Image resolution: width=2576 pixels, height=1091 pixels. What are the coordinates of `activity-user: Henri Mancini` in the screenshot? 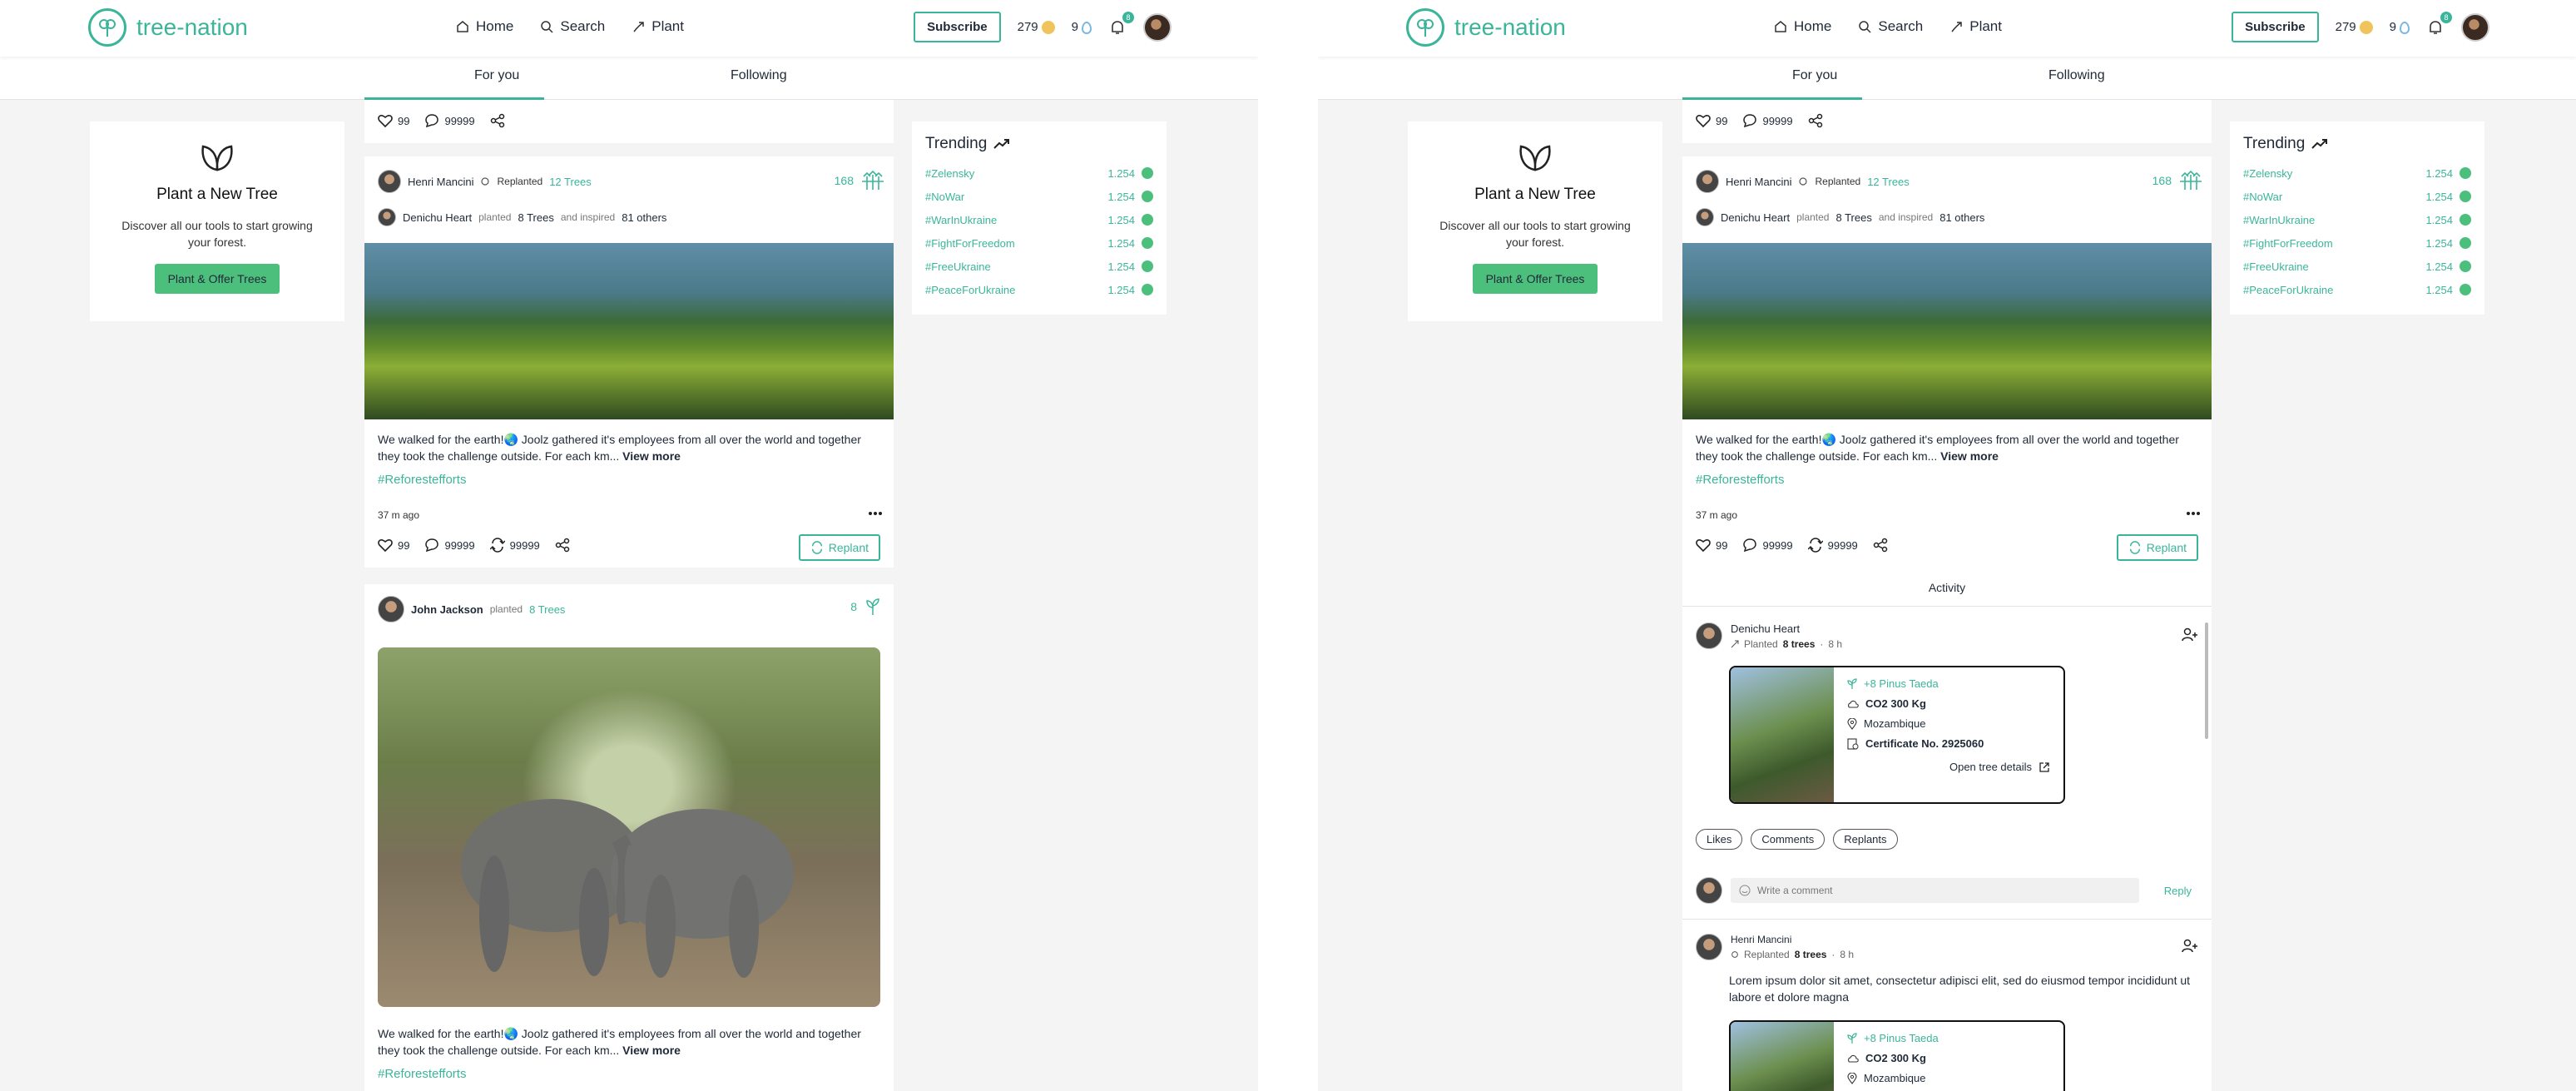 It's located at (1792, 939).